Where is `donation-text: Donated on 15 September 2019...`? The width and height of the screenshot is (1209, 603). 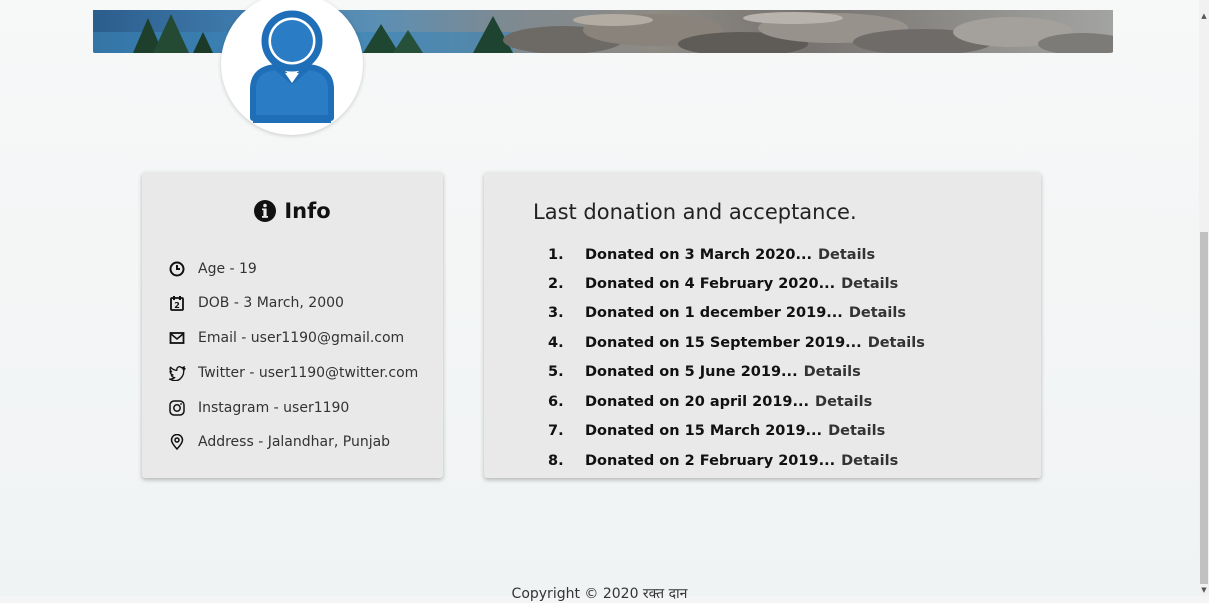 donation-text: Donated on 15 September 2019... is located at coordinates (723, 343).